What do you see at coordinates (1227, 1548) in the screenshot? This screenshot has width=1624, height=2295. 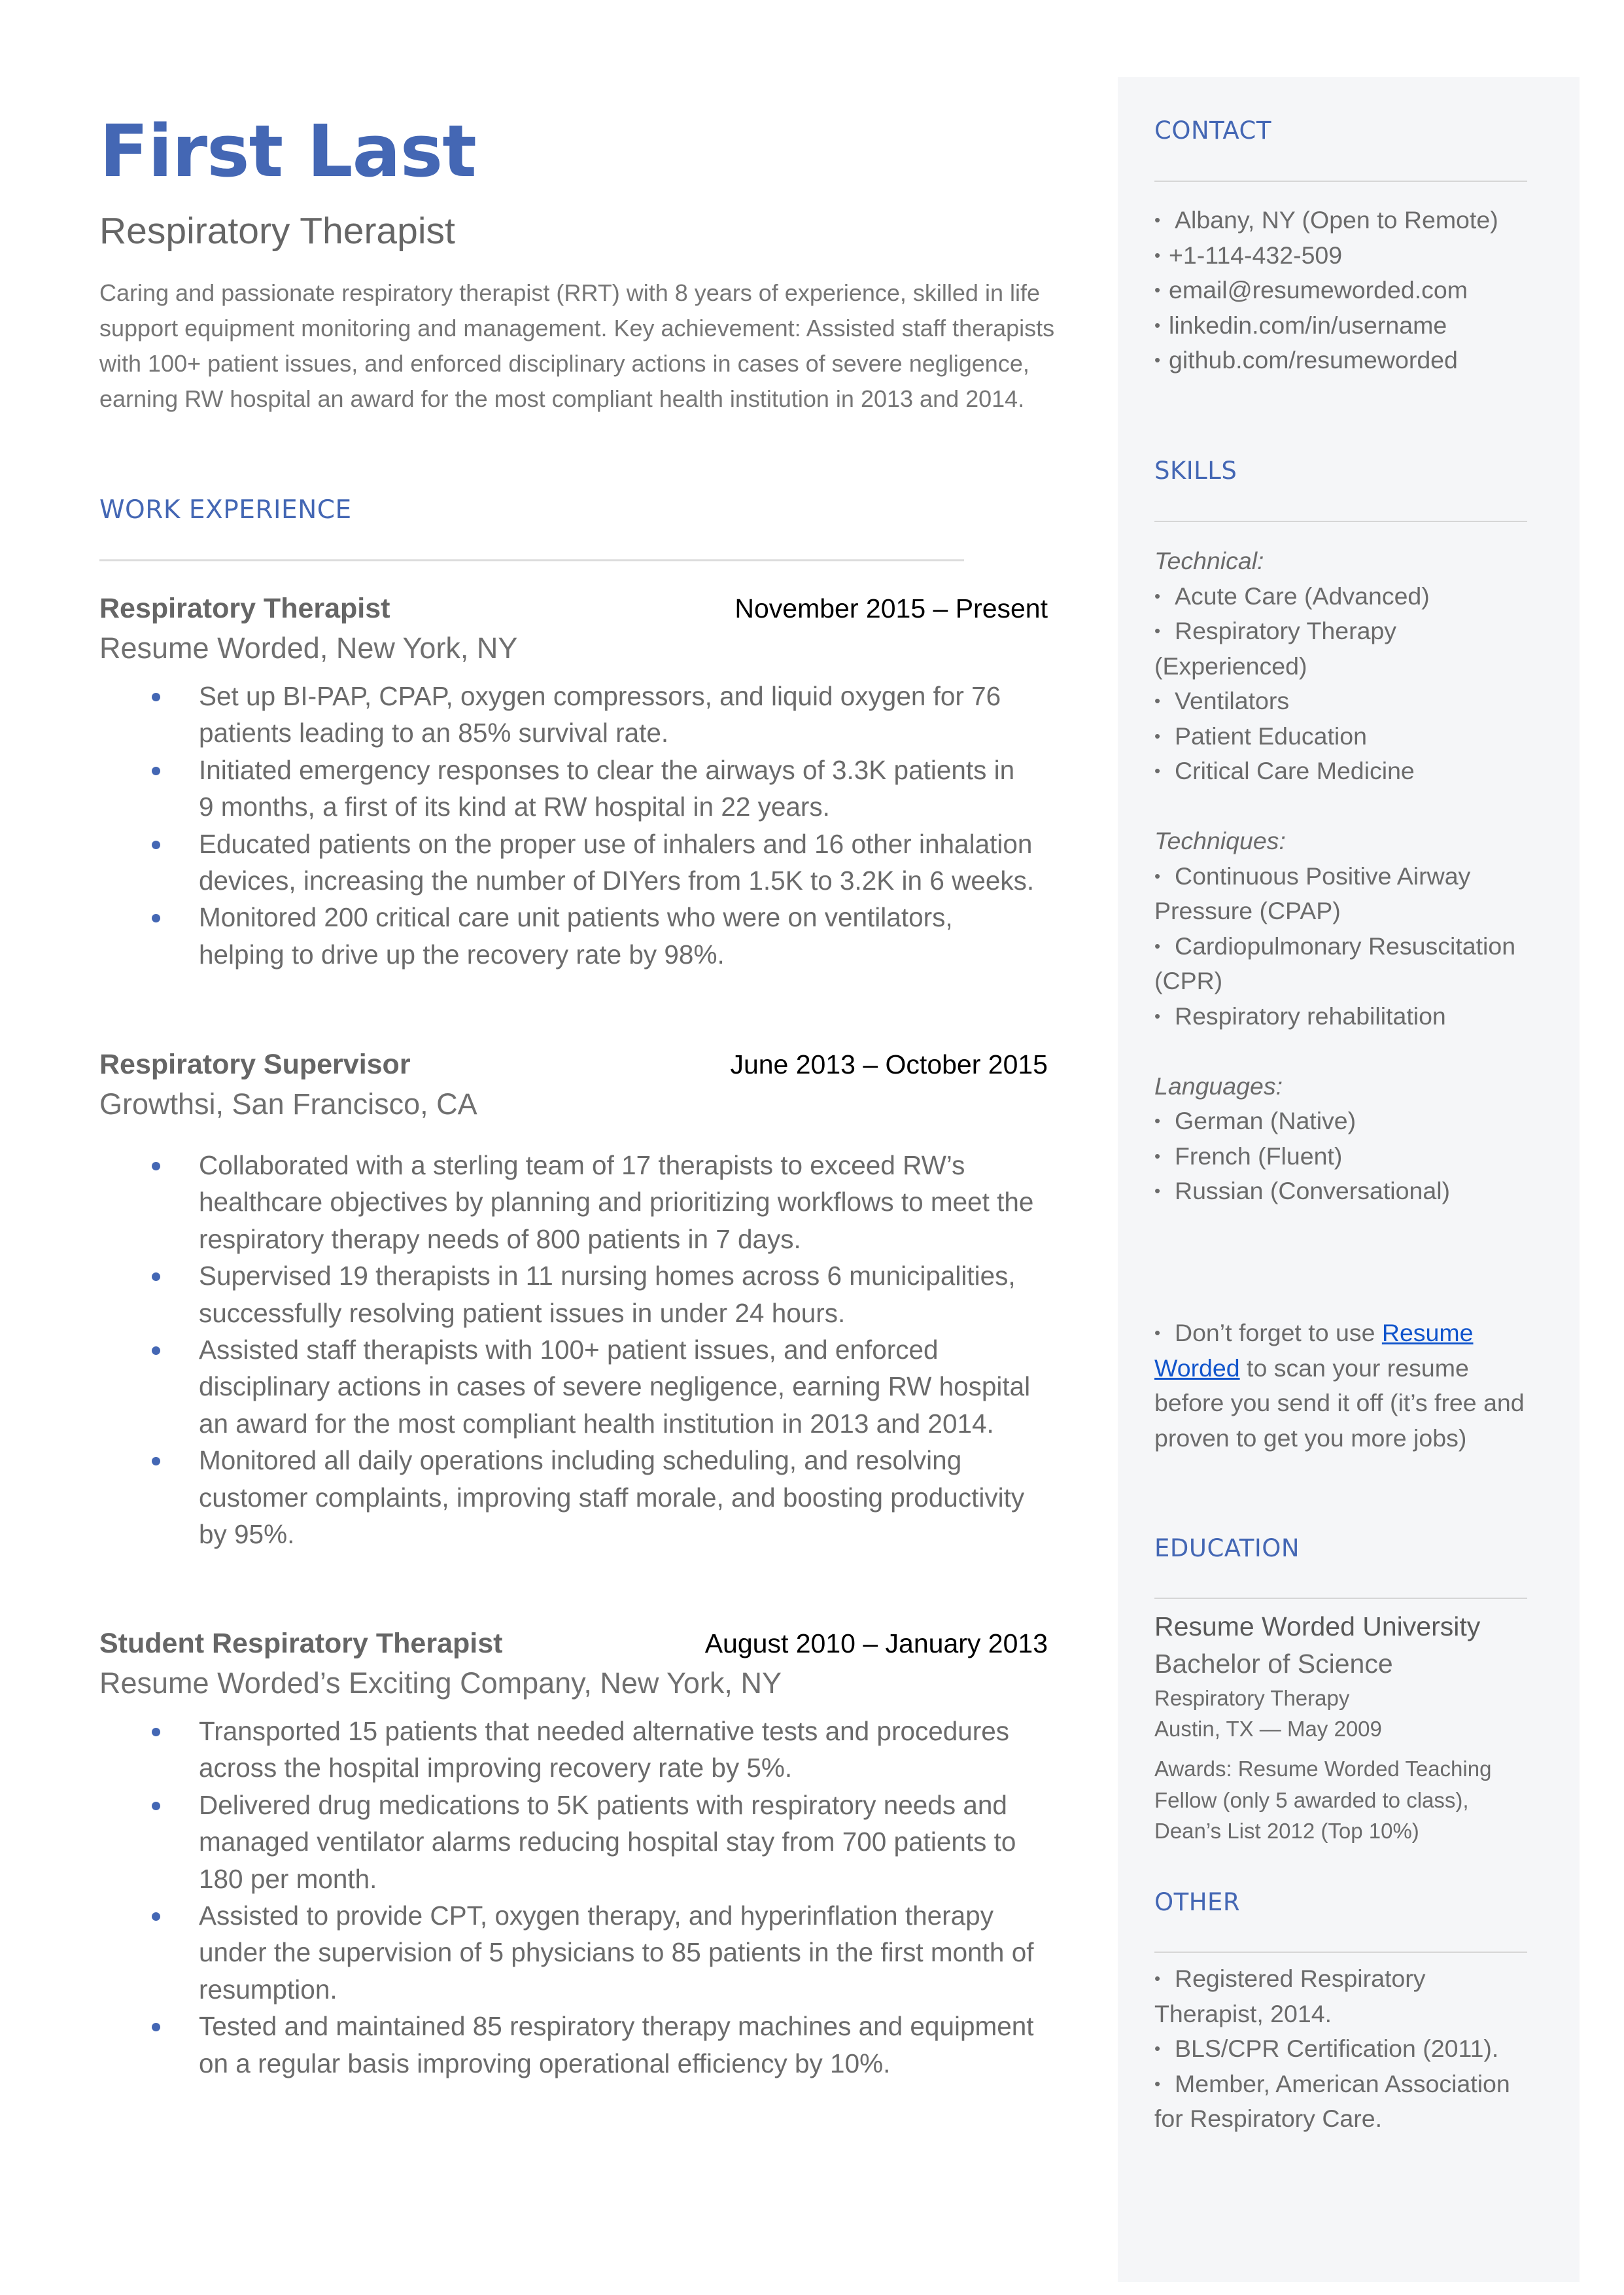 I see `education-heading: EDUCATION` at bounding box center [1227, 1548].